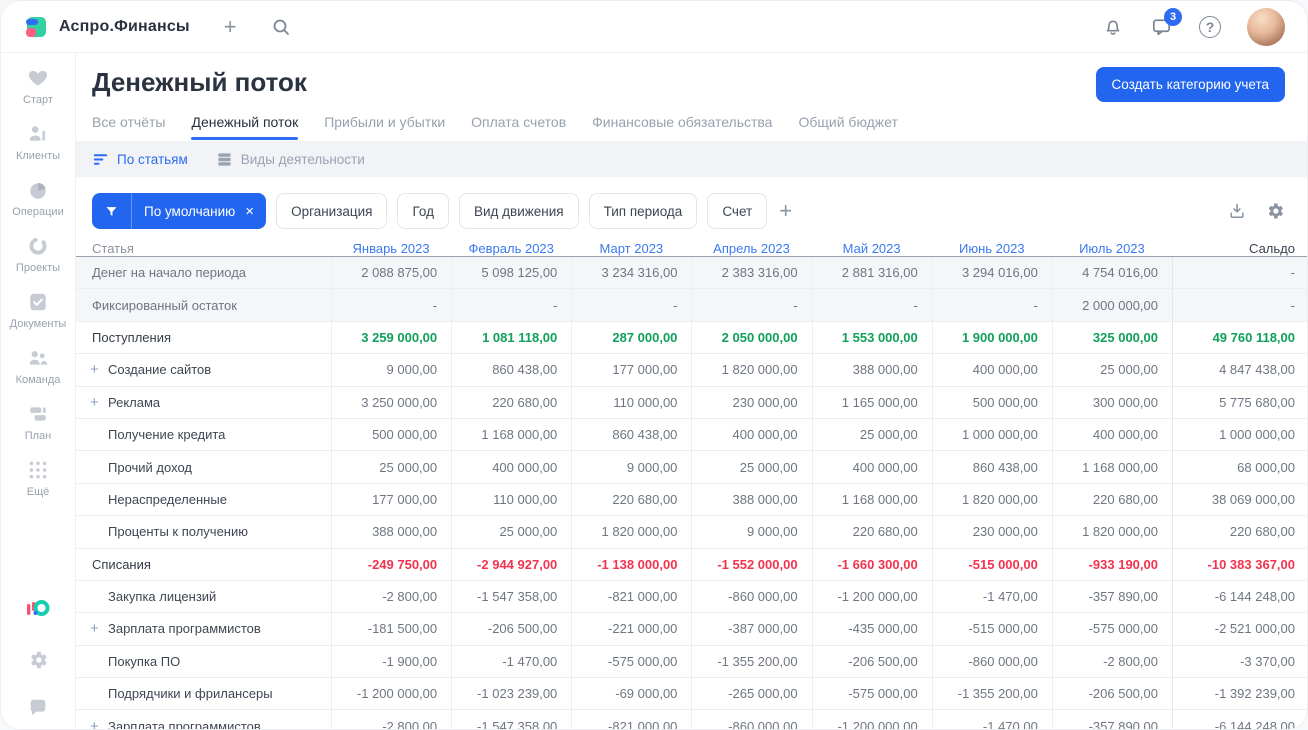  What do you see at coordinates (1210, 26) in the screenshot?
I see `help-icon: ?` at bounding box center [1210, 26].